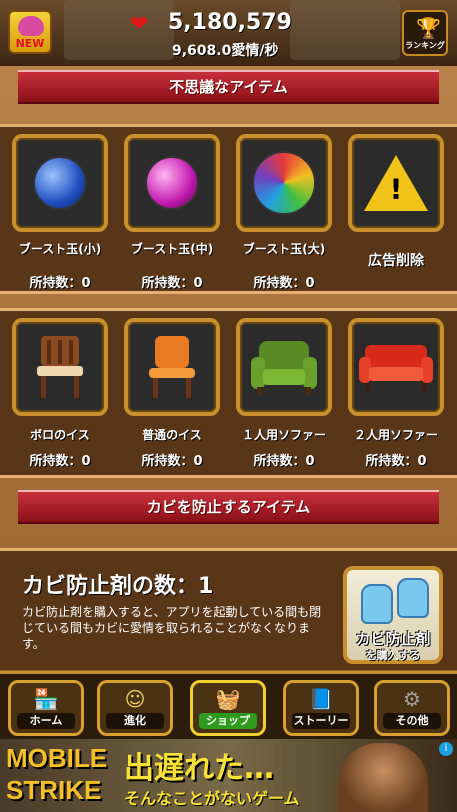 The width and height of the screenshot is (457, 812). I want to click on purple-gem-icon, so click(172, 183).